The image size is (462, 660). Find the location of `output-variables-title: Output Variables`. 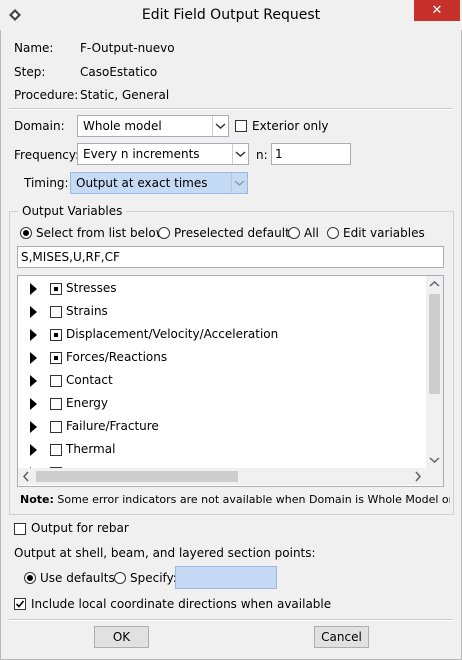

output-variables-title: Output Variables is located at coordinates (72, 211).